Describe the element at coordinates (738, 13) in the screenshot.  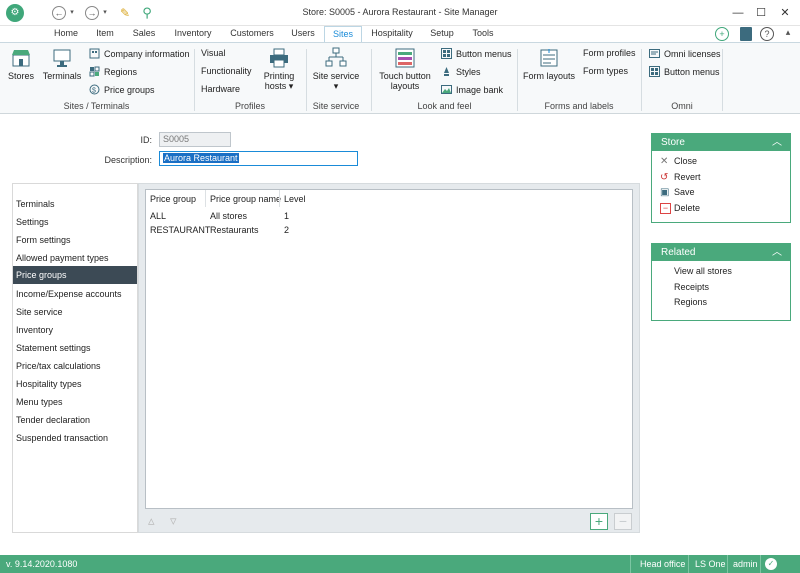
I see `minimize-button: —` at that location.